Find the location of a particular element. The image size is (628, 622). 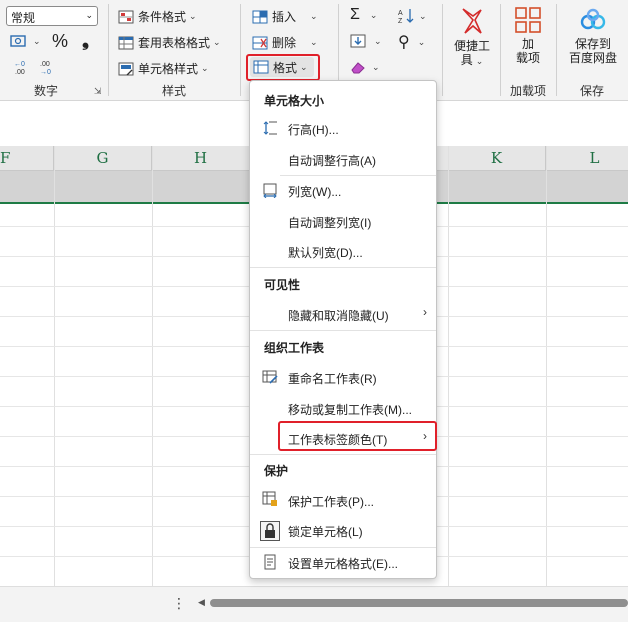

cell-styles-label: 单元格样式 is located at coordinates (168, 69).